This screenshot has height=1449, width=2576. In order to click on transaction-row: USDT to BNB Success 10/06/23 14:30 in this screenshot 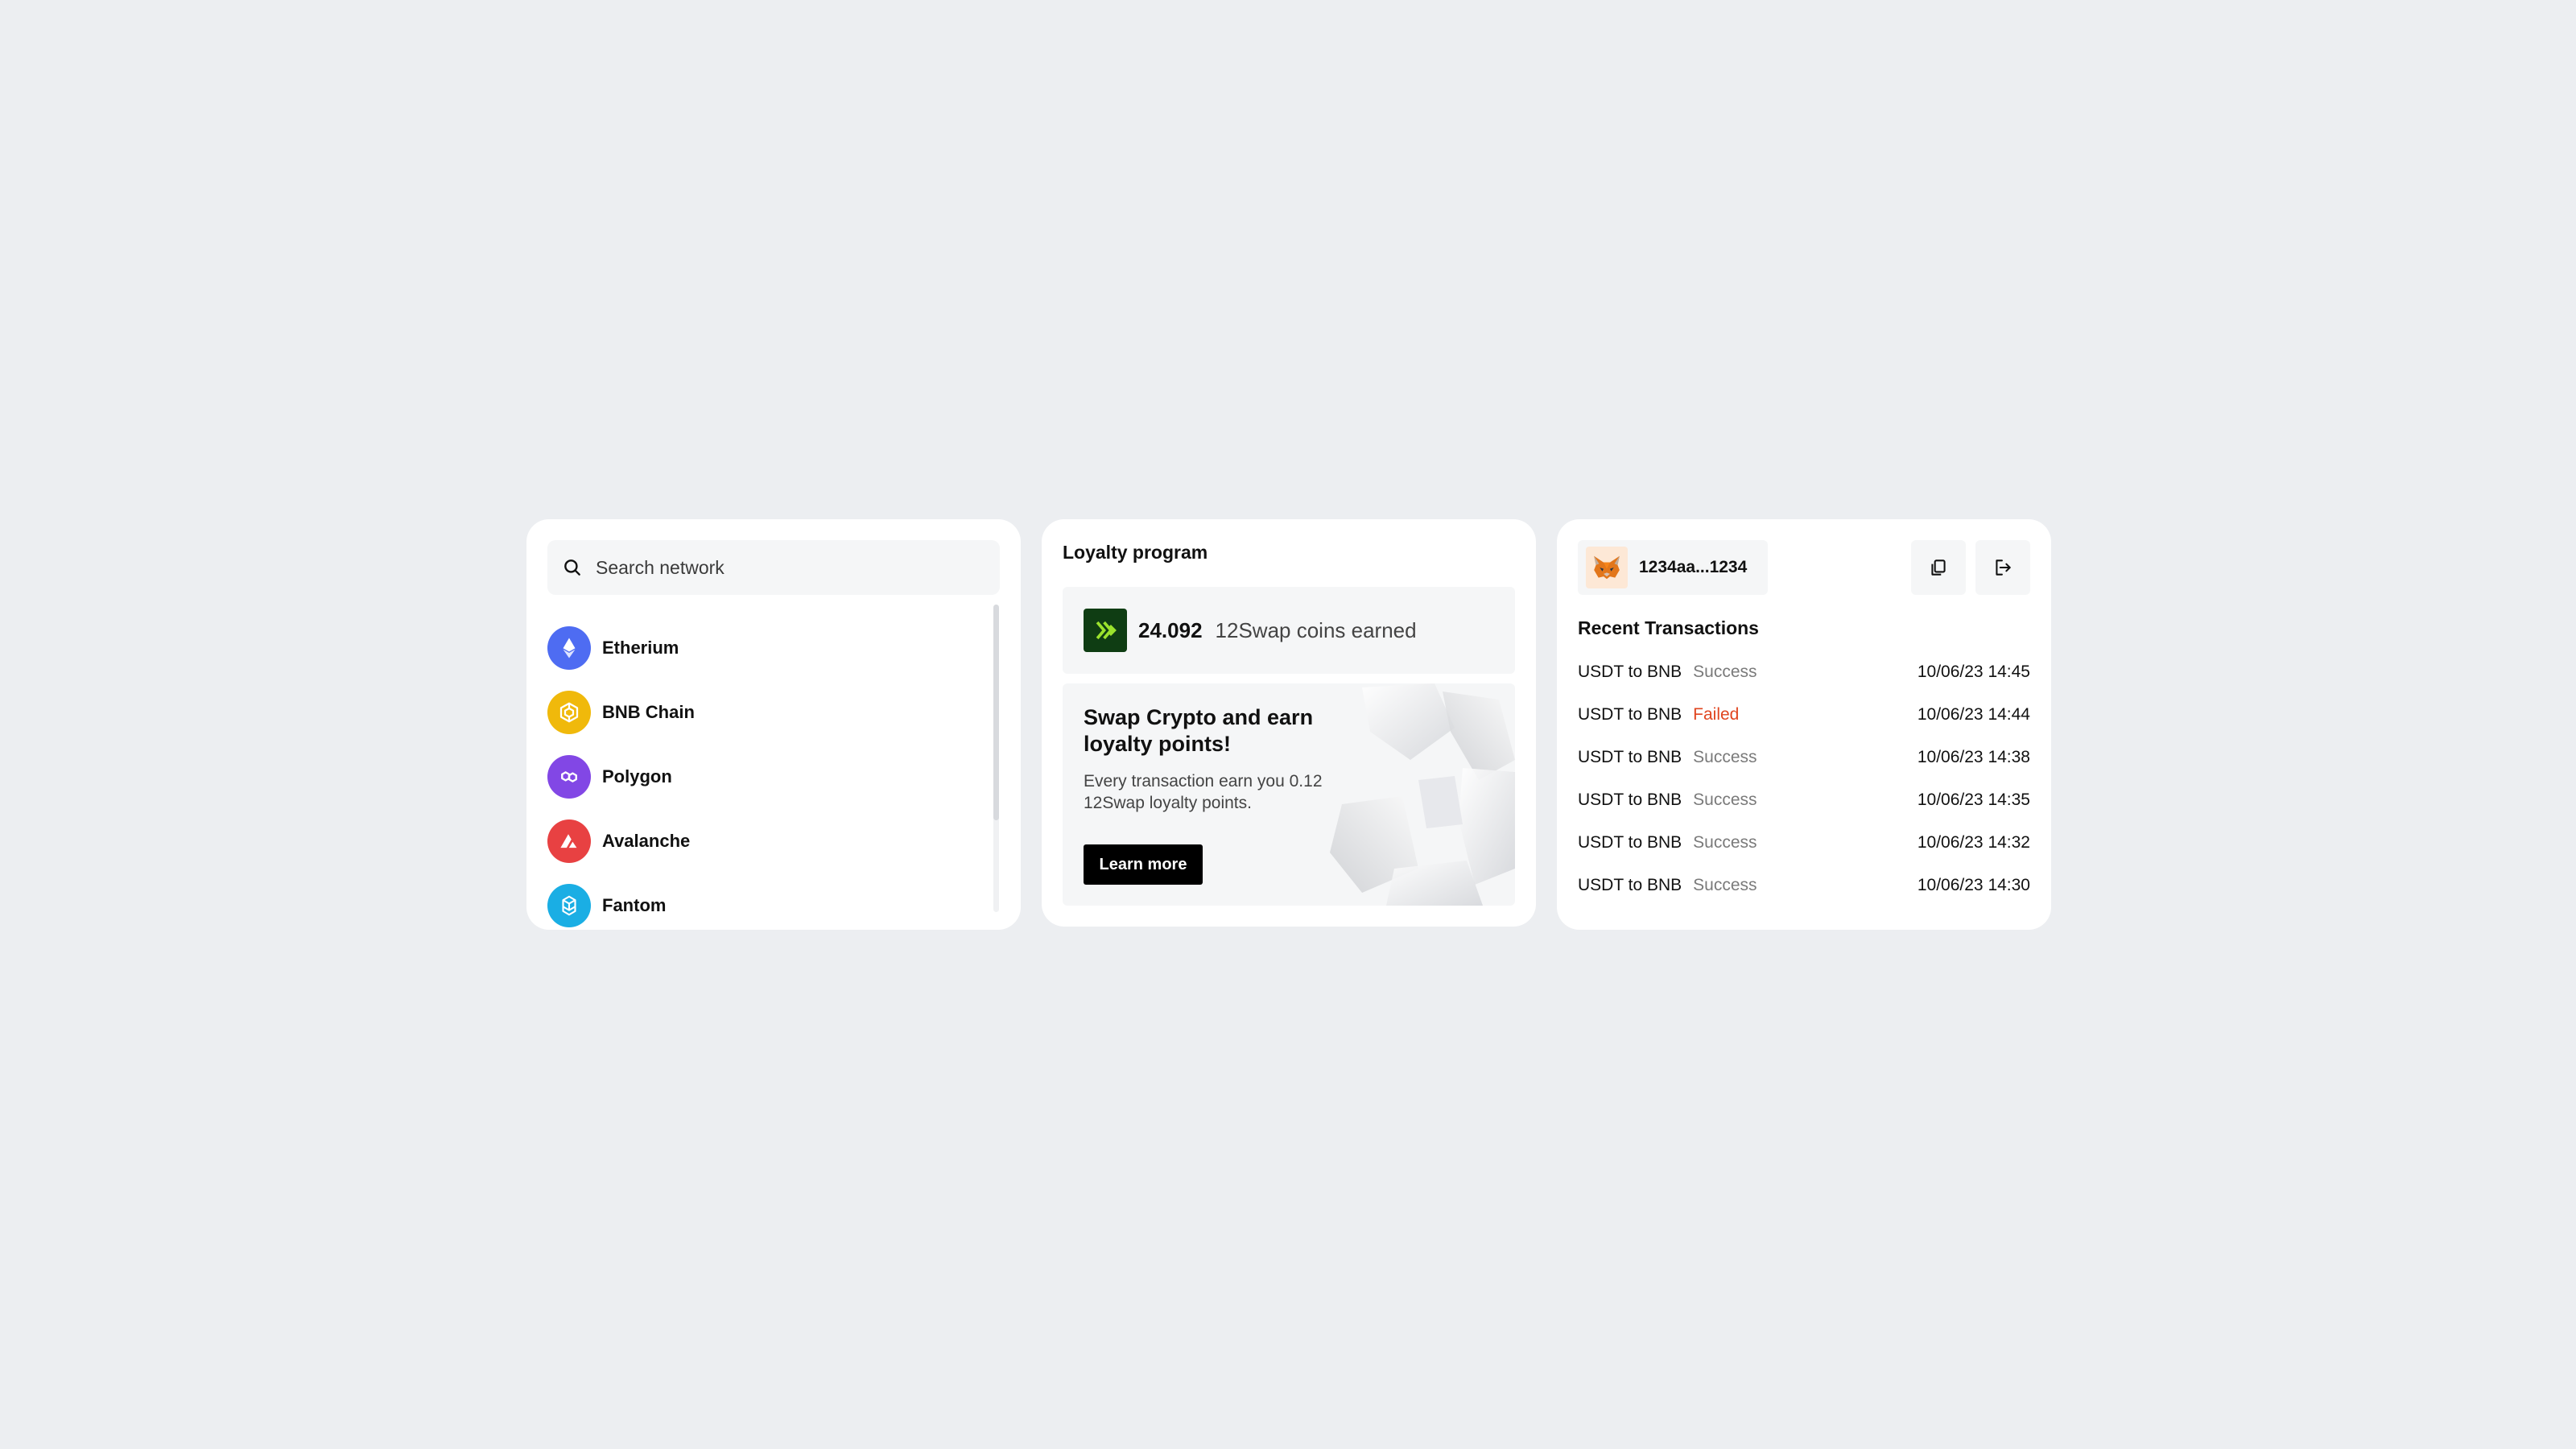, I will do `click(1804, 885)`.